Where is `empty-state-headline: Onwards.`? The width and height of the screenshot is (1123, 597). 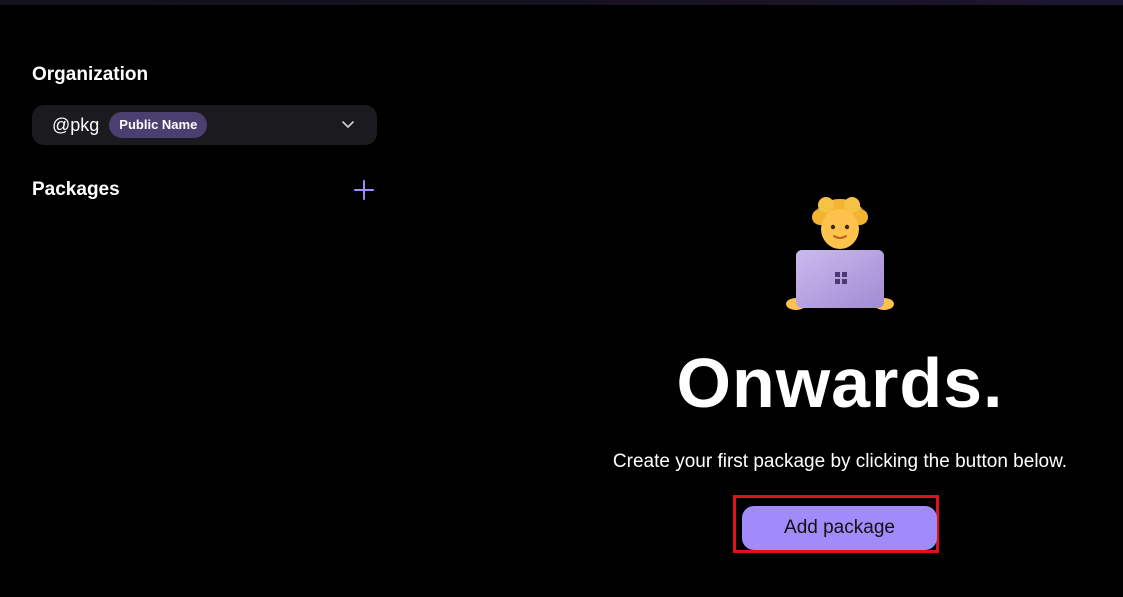 empty-state-headline: Onwards. is located at coordinates (840, 383).